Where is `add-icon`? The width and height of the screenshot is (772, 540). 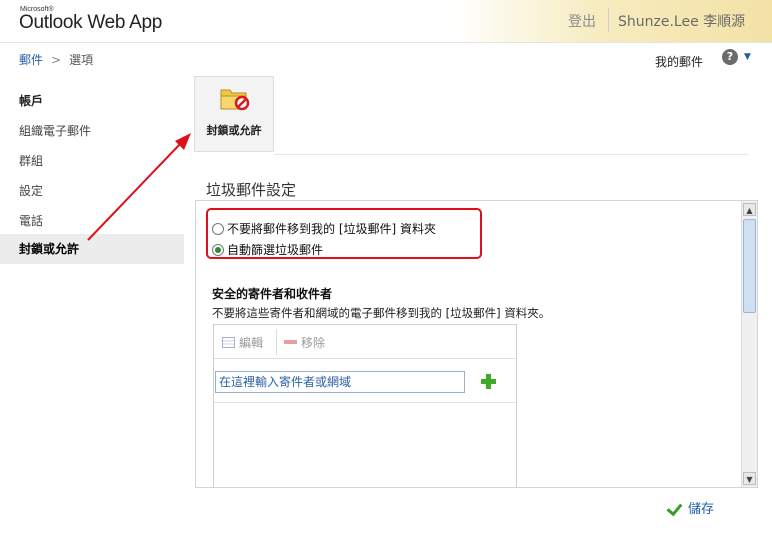
add-icon is located at coordinates (488, 381).